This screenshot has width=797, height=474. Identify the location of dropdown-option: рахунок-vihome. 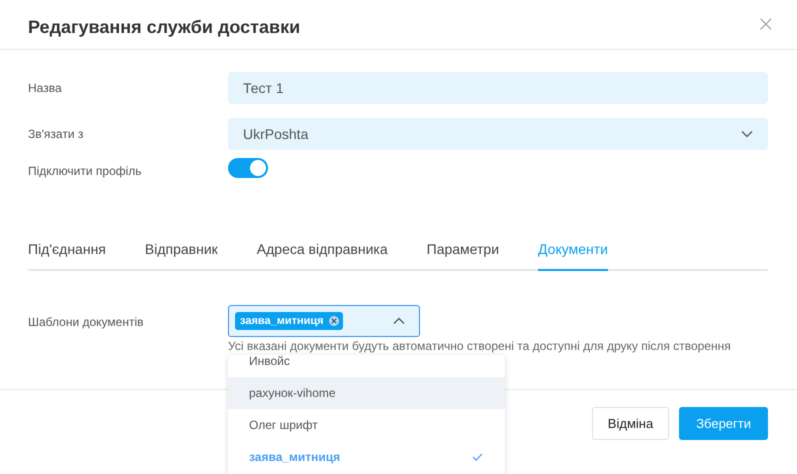
(366, 393).